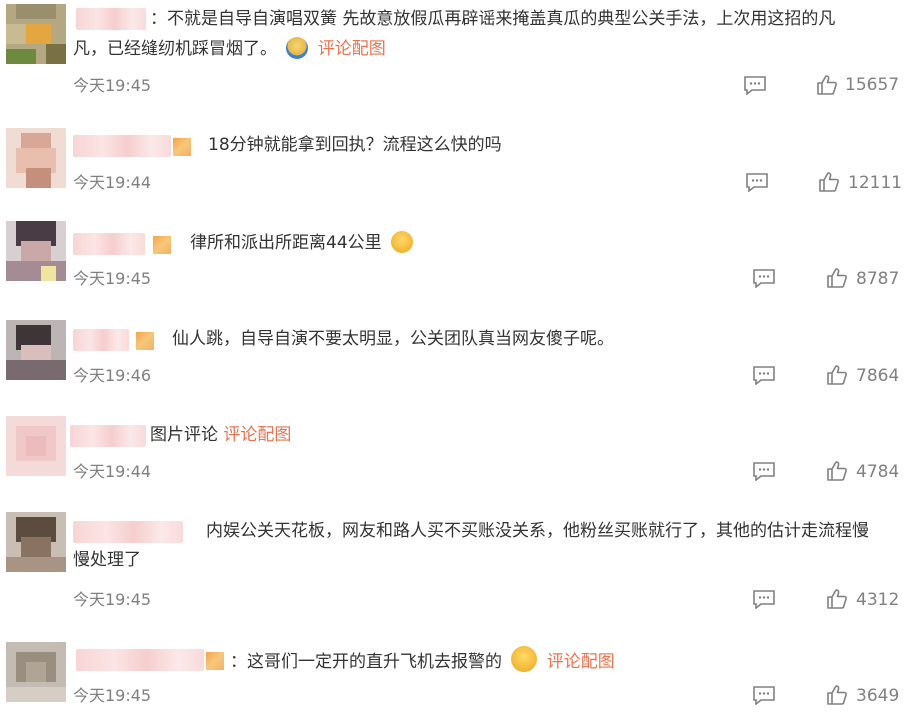 The height and width of the screenshot is (714, 909). Describe the element at coordinates (303, 243) in the screenshot. I see `comment-text: 律所和派出所距离44公里` at that location.